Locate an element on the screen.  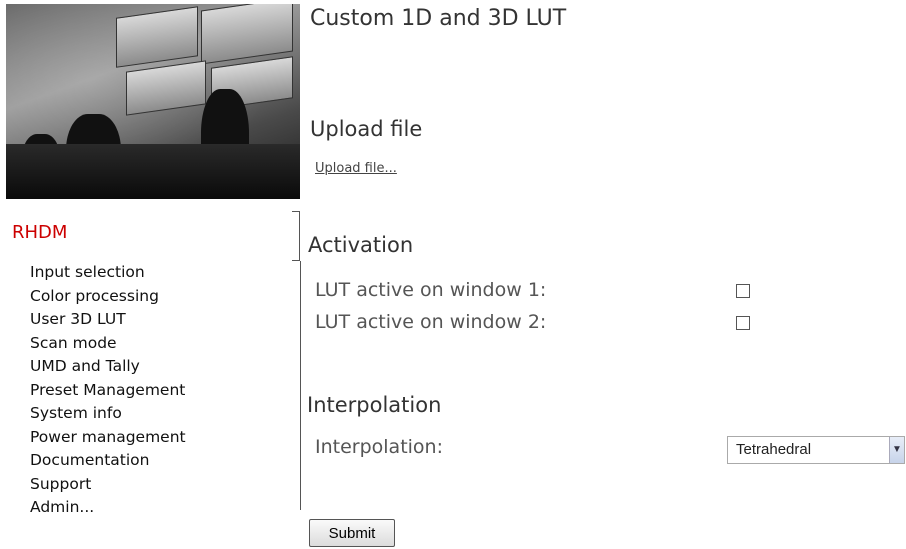
page-title: Custom 1D and 3D LUT is located at coordinates (438, 18).